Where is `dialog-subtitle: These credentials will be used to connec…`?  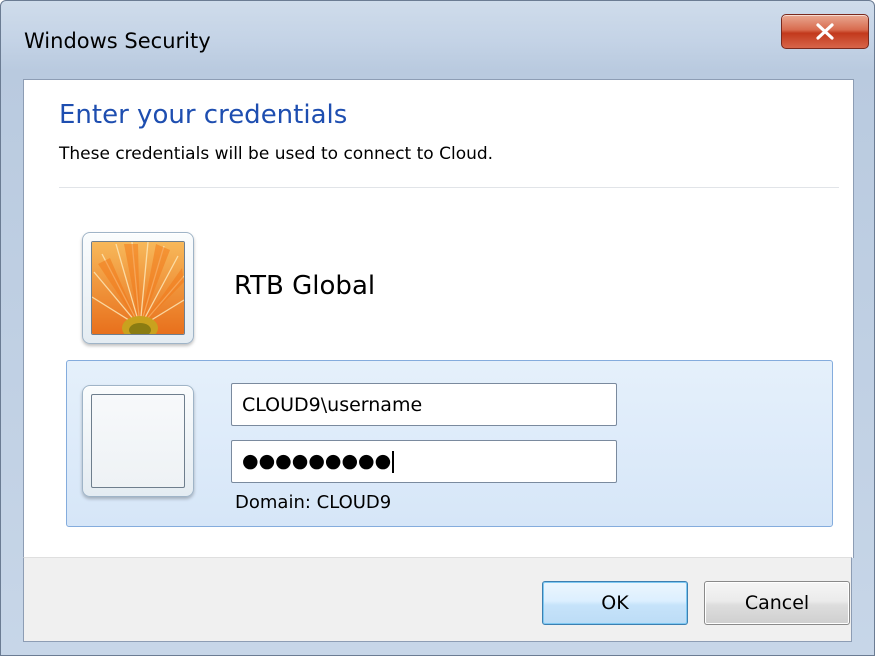
dialog-subtitle: These credentials will be used to connec… is located at coordinates (276, 154).